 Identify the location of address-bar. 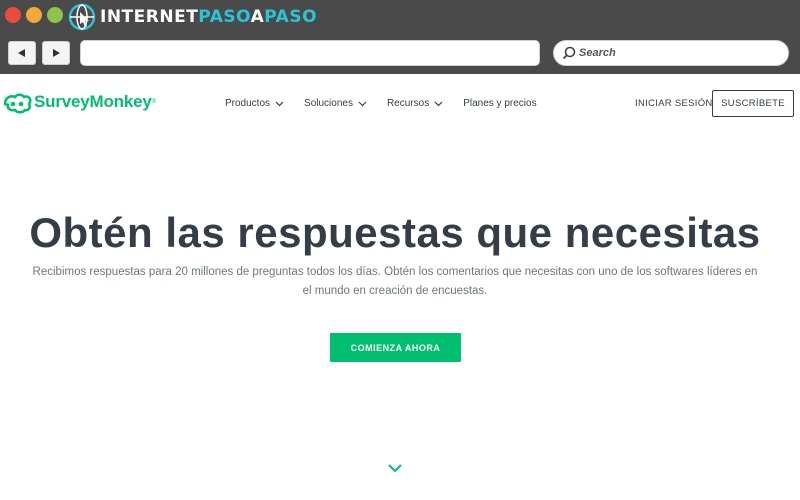
(310, 53).